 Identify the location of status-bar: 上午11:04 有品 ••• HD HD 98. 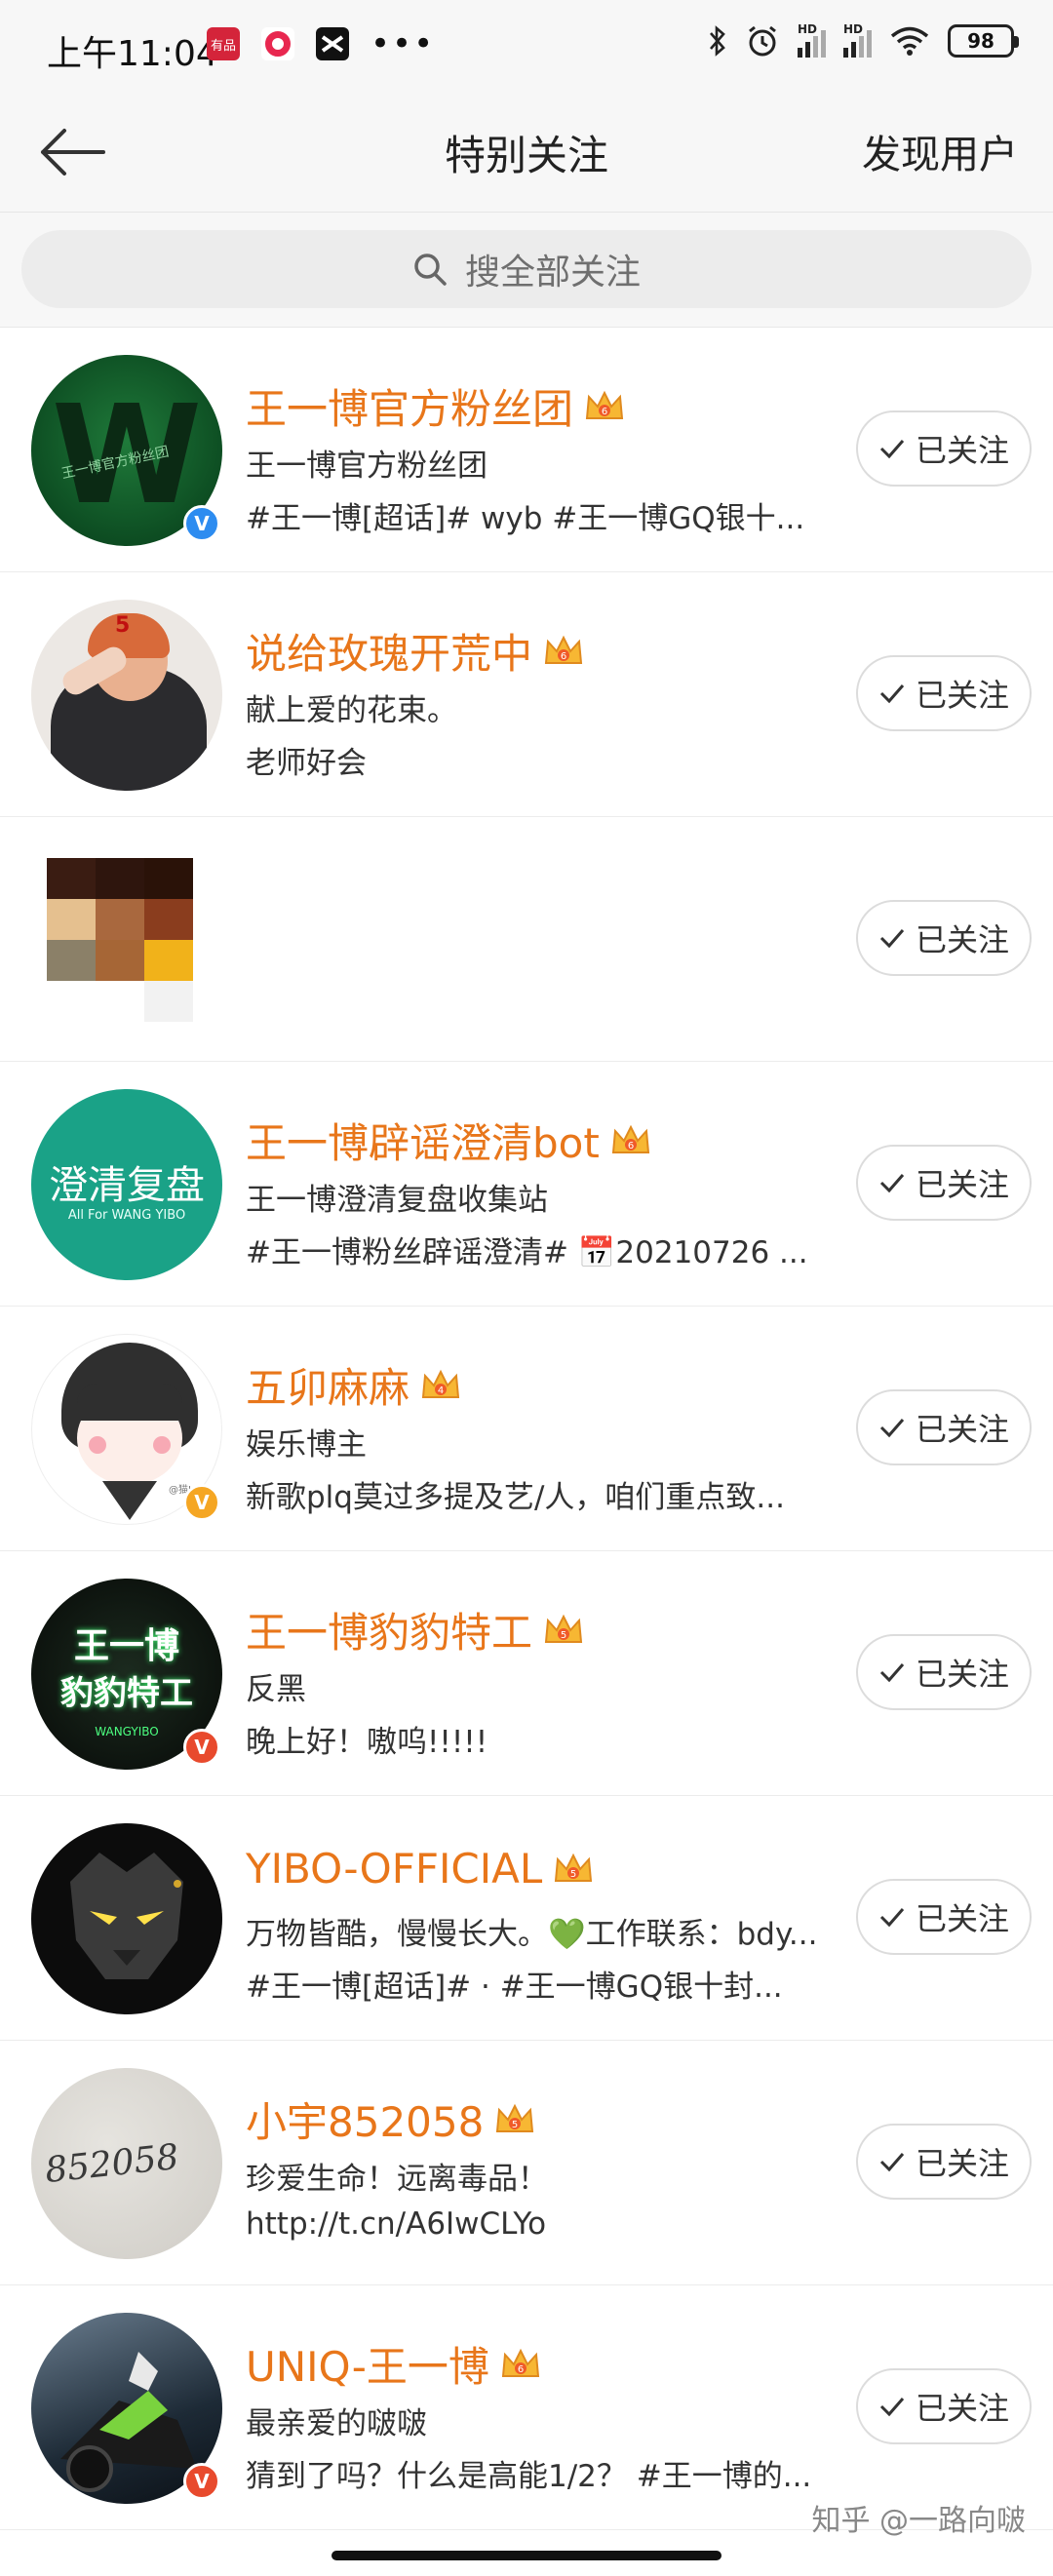
(526, 47).